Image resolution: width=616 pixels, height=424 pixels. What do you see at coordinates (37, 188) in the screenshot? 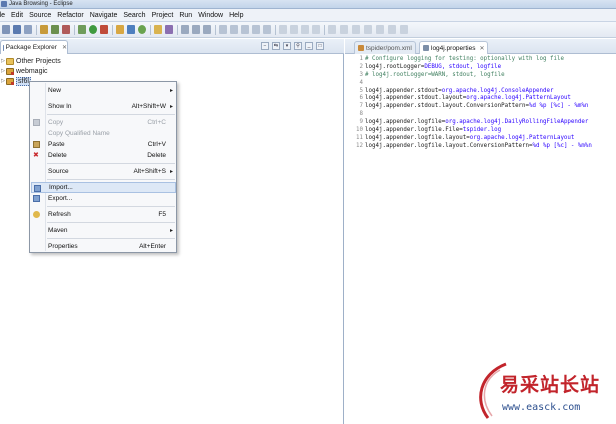
I see `import-icon` at bounding box center [37, 188].